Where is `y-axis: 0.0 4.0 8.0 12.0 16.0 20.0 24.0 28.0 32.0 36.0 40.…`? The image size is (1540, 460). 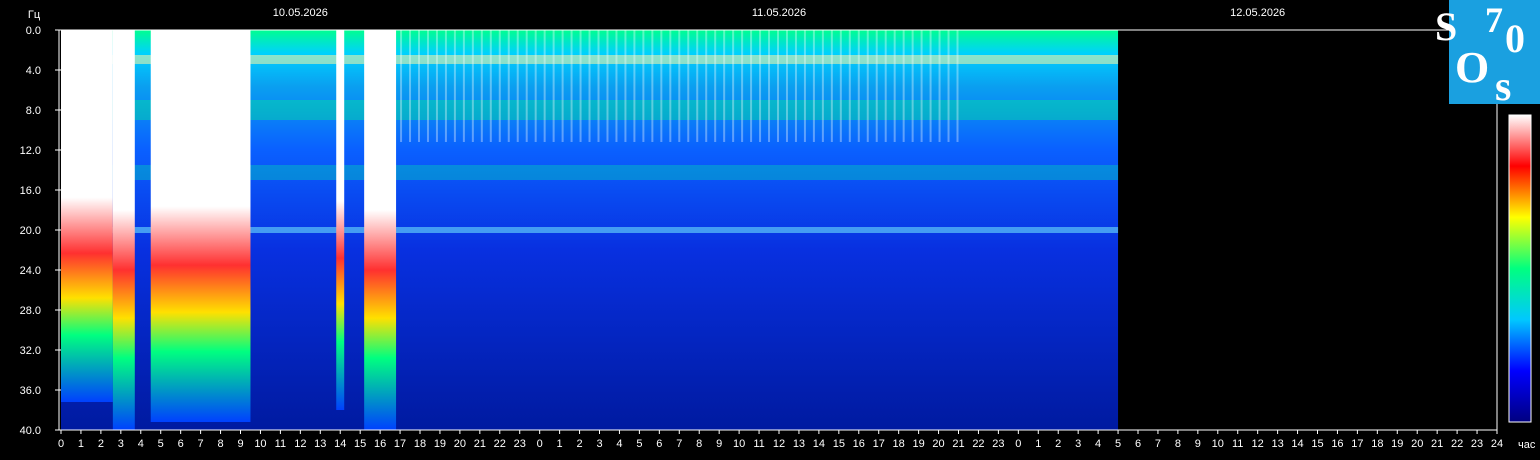
y-axis: 0.0 4.0 8.0 12.0 16.0 20.0 24.0 28.0 32.0 36.0 40.… is located at coordinates (40, 231).